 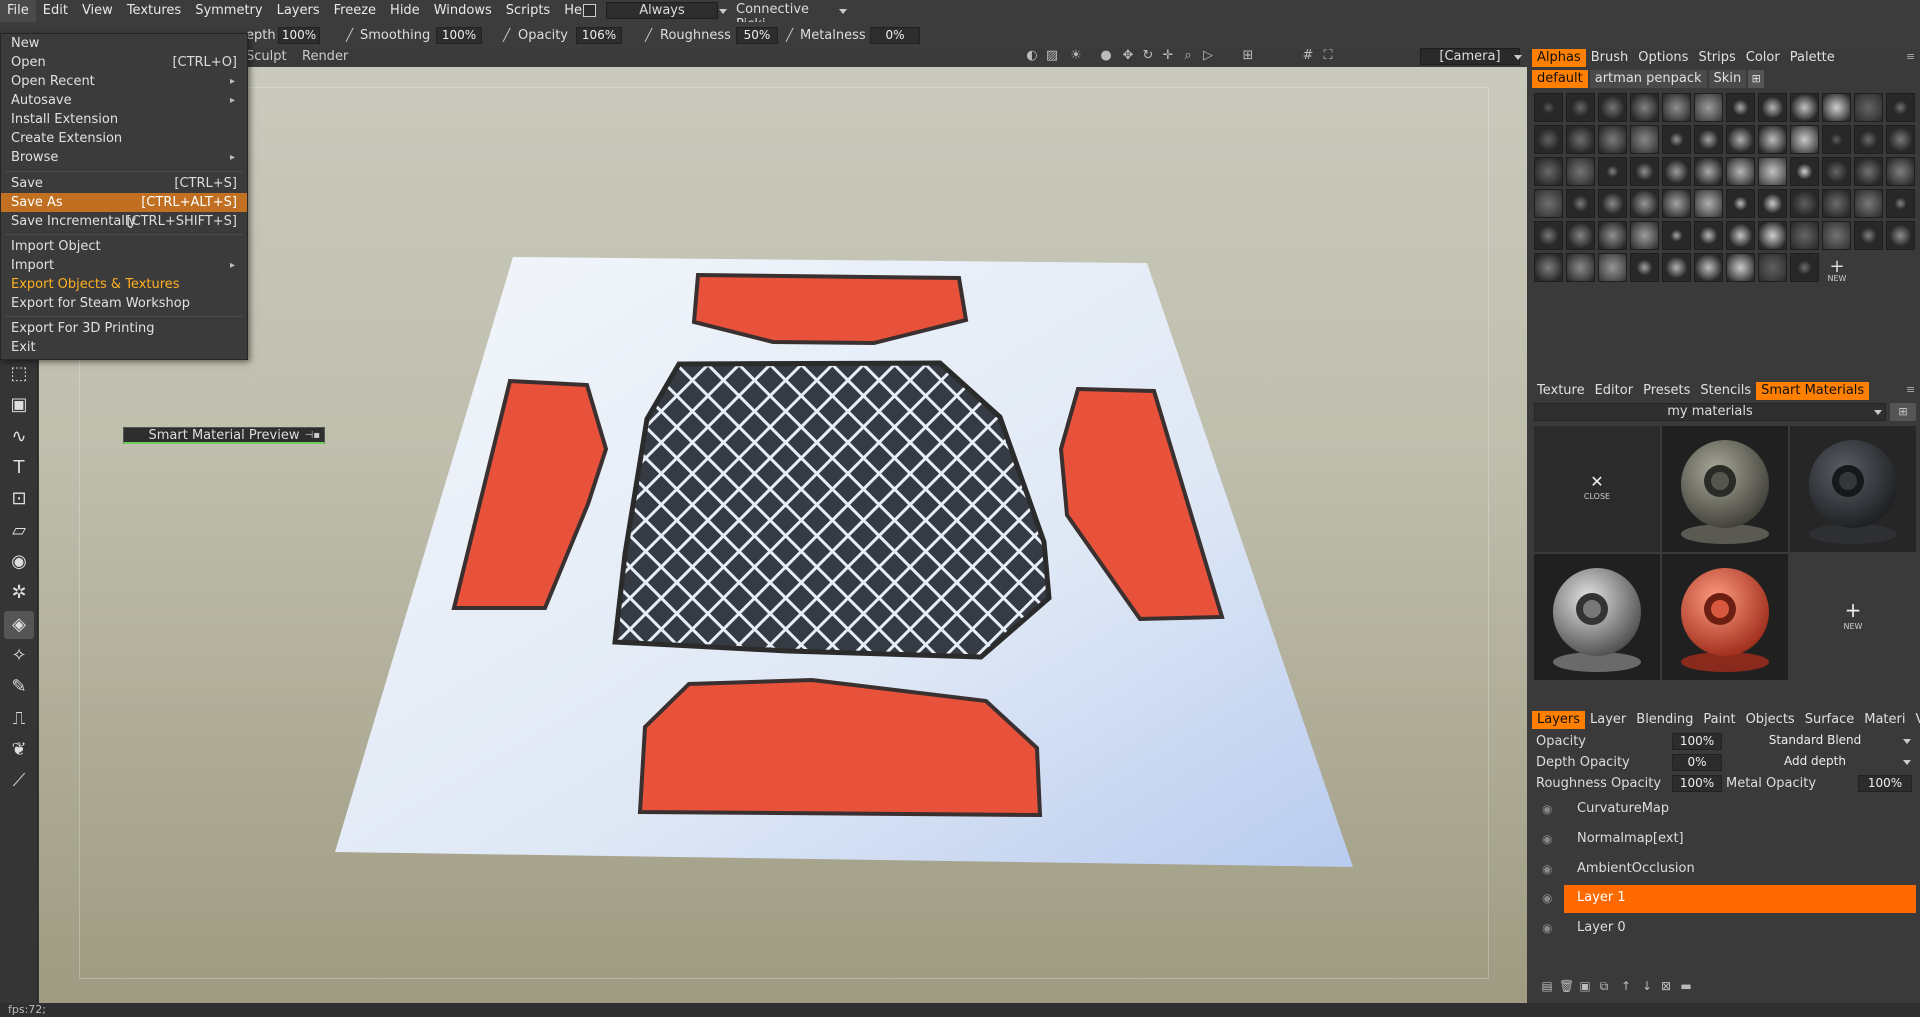 What do you see at coordinates (124, 119) in the screenshot?
I see `menu-item-install-extension: Install Extension` at bounding box center [124, 119].